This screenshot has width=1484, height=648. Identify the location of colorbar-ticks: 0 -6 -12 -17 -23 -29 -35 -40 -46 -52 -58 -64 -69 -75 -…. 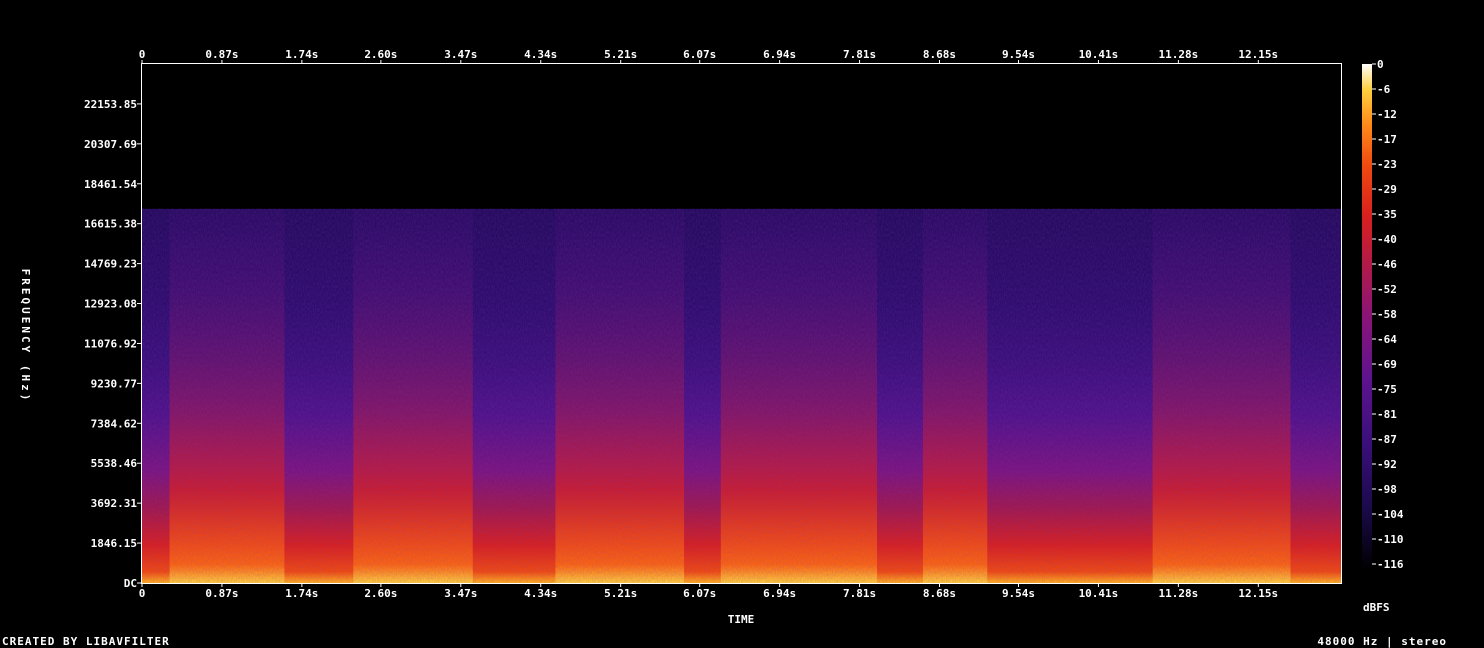
(1388, 314).